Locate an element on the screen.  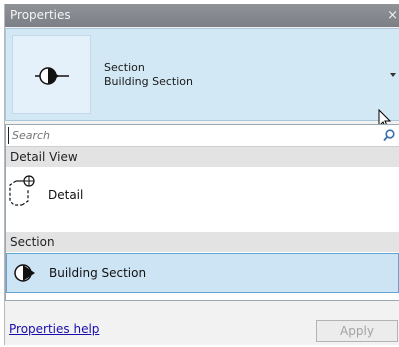
group-header-label: Detail View is located at coordinates (44, 157).